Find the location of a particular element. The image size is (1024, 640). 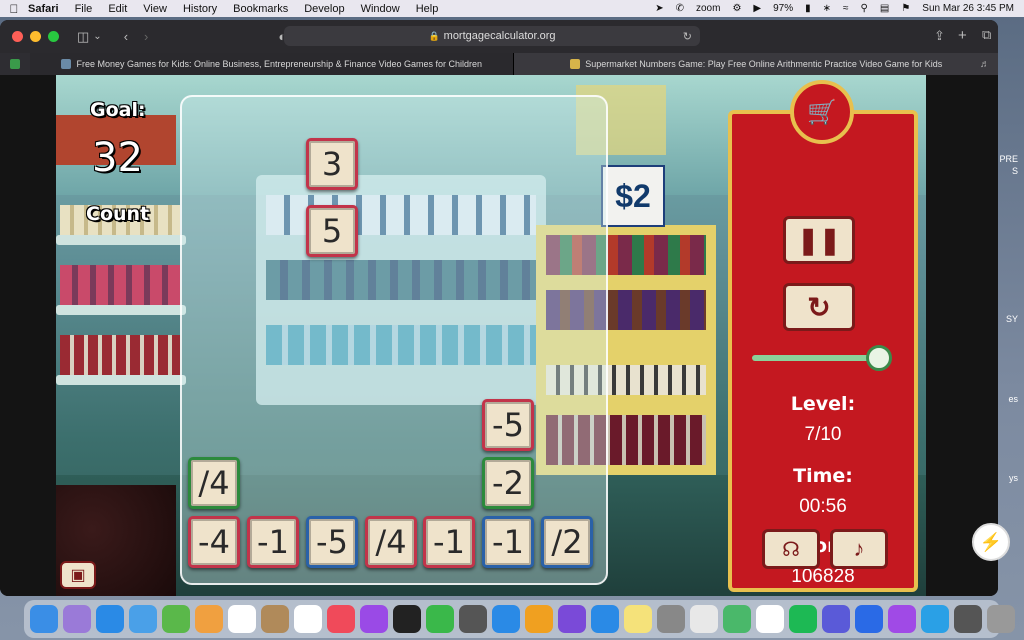

restart-button: ↻ is located at coordinates (819, 307).